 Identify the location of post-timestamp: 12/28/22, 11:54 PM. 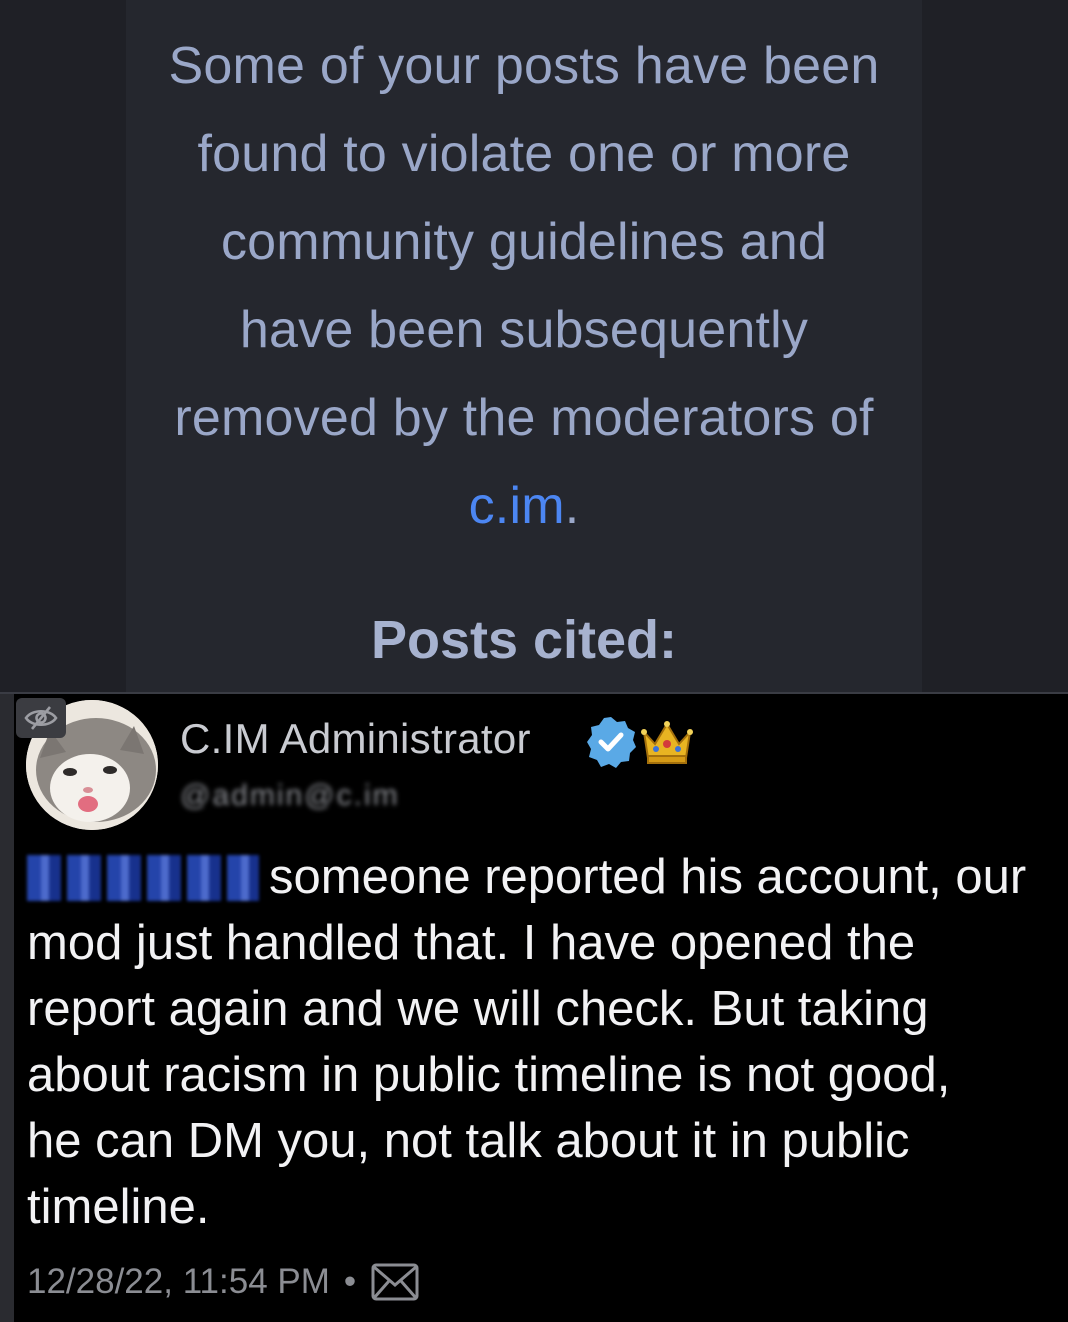
(178, 1282).